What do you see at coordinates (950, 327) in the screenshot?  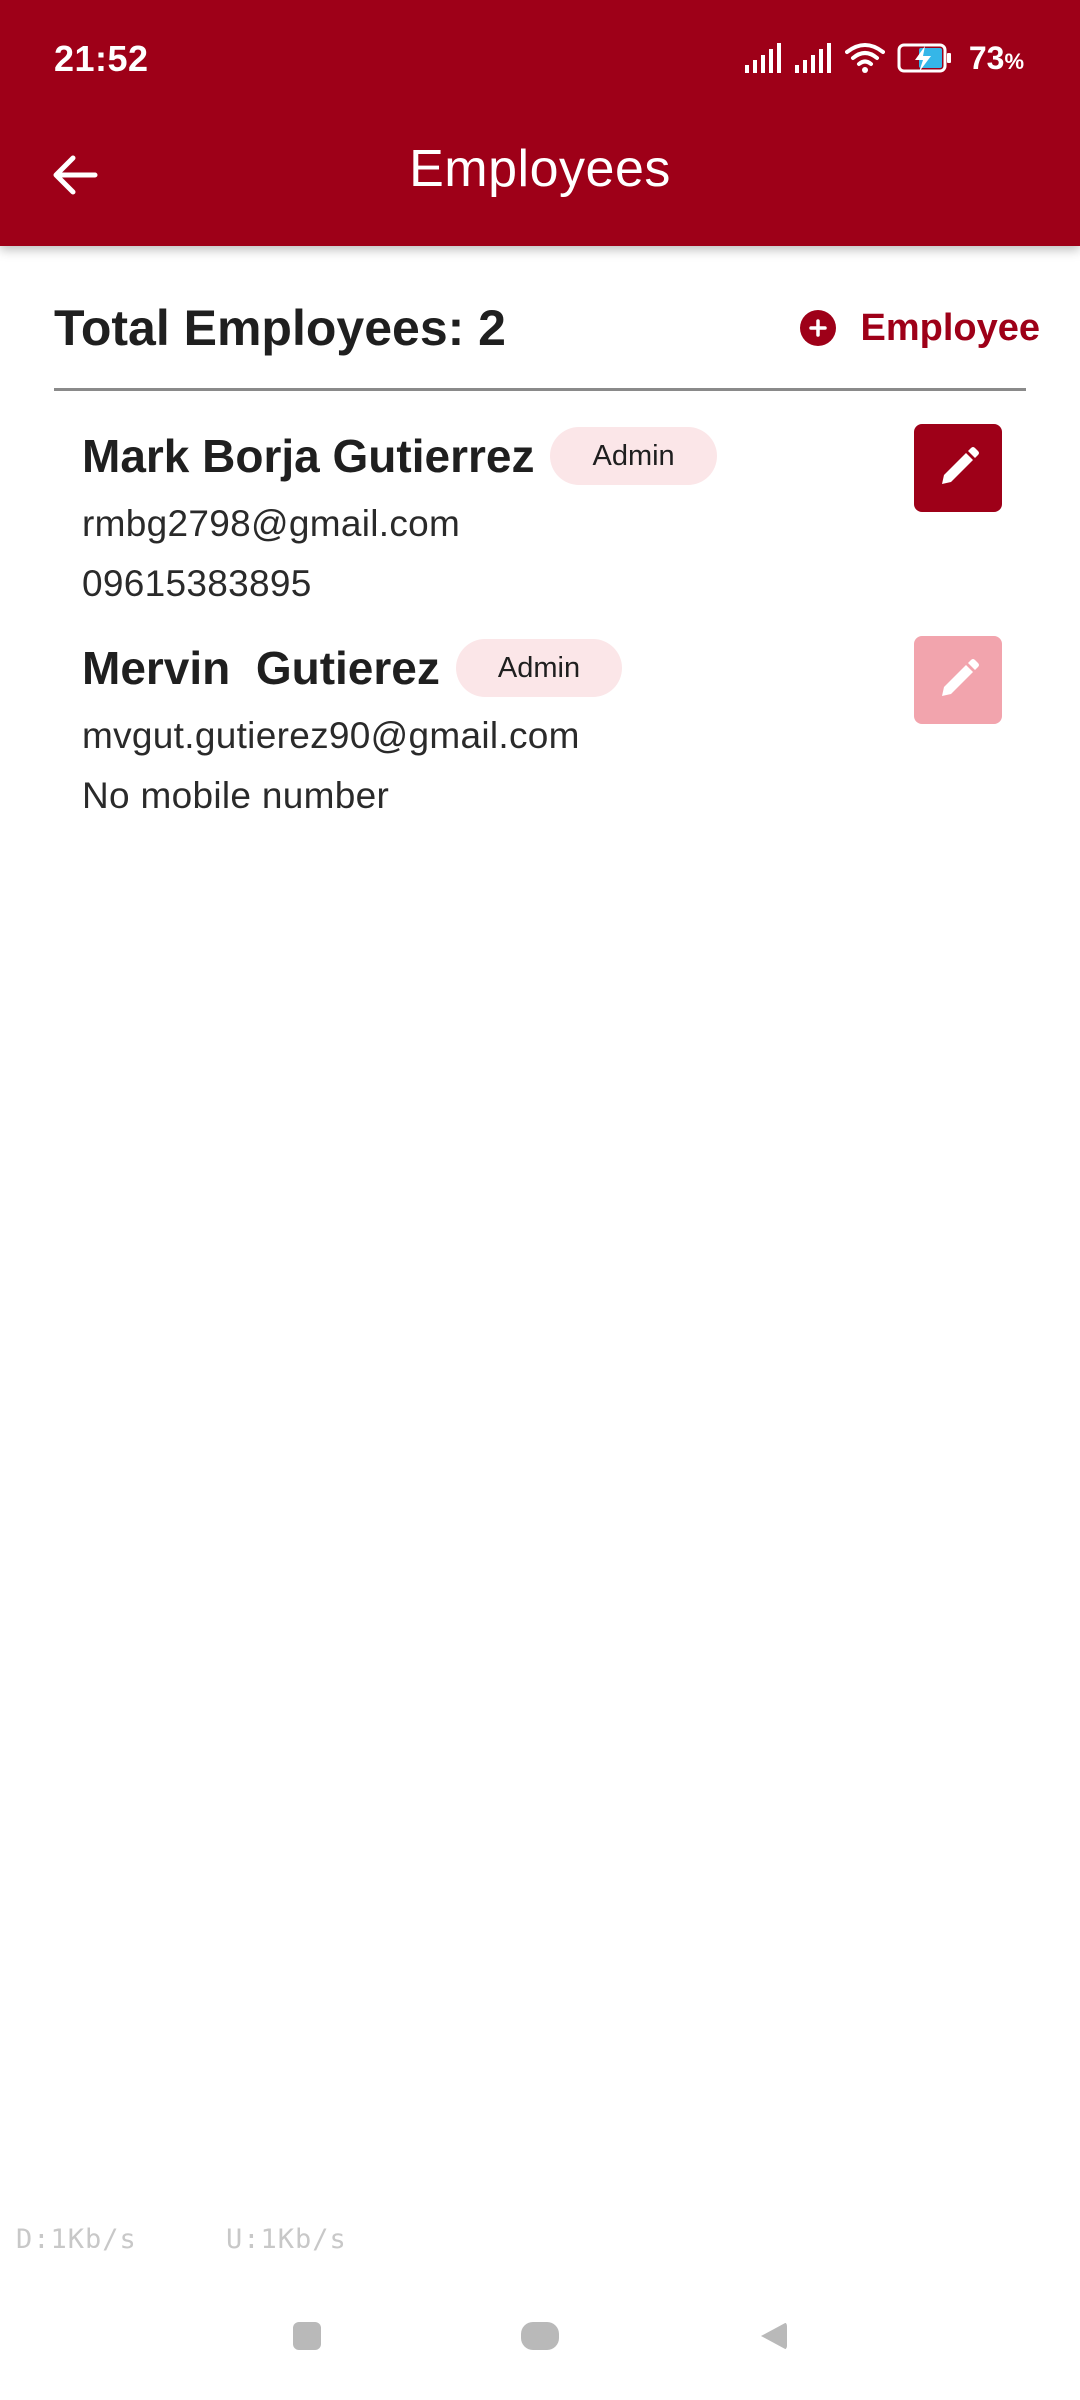 I see `add-employee-label: Employee` at bounding box center [950, 327].